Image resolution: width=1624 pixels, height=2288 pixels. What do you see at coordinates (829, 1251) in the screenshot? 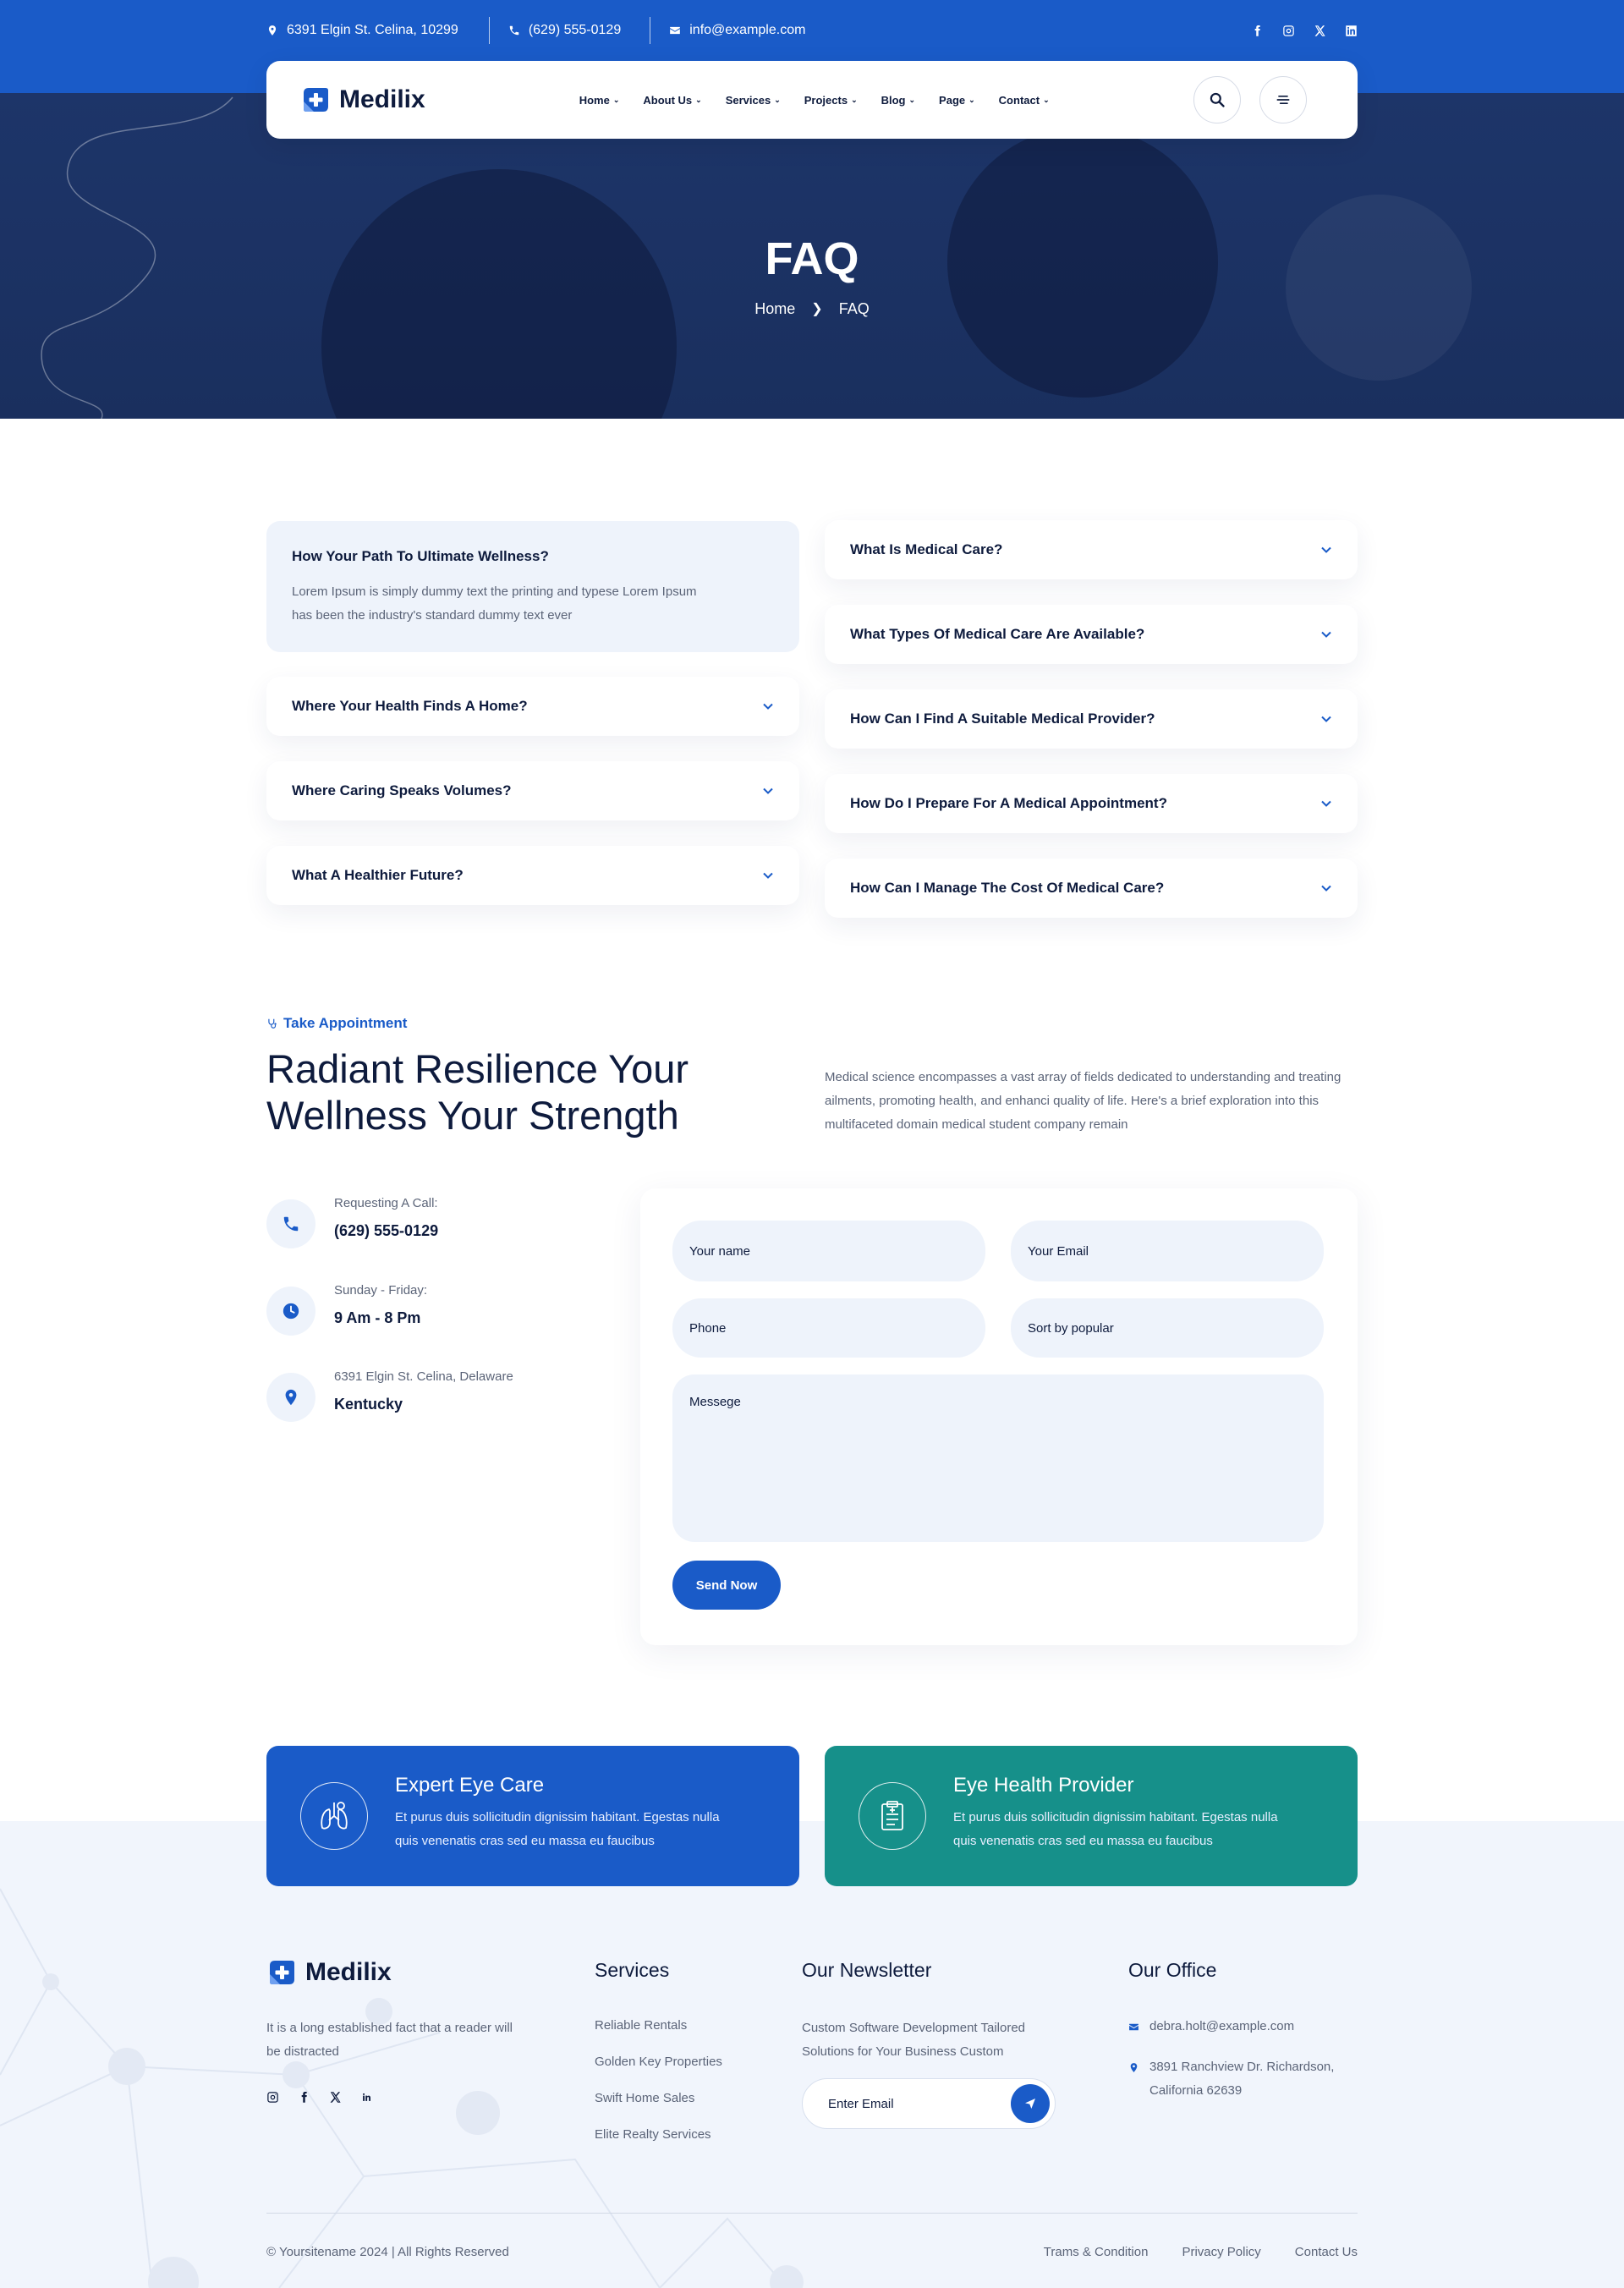
I see `name-input: Your name` at bounding box center [829, 1251].